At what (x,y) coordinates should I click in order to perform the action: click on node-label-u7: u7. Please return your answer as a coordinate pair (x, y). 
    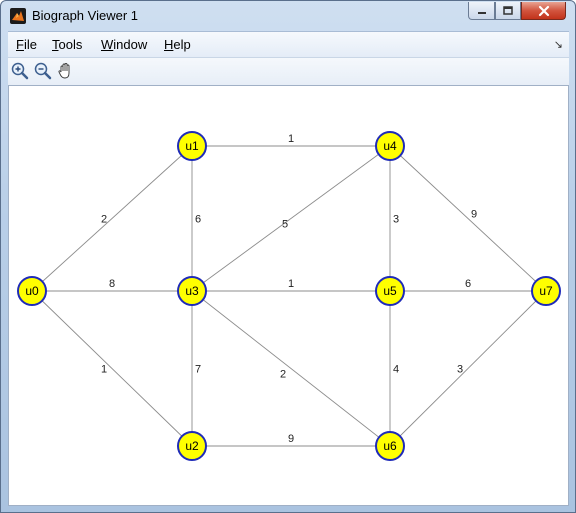
    Looking at the image, I should click on (546, 291).